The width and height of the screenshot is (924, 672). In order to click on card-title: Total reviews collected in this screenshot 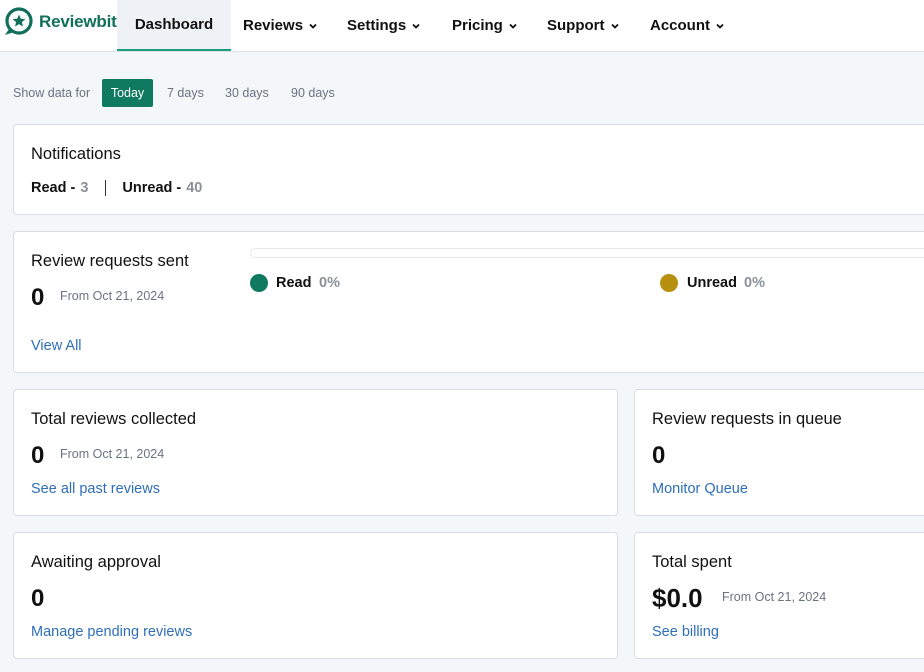, I will do `click(114, 419)`.